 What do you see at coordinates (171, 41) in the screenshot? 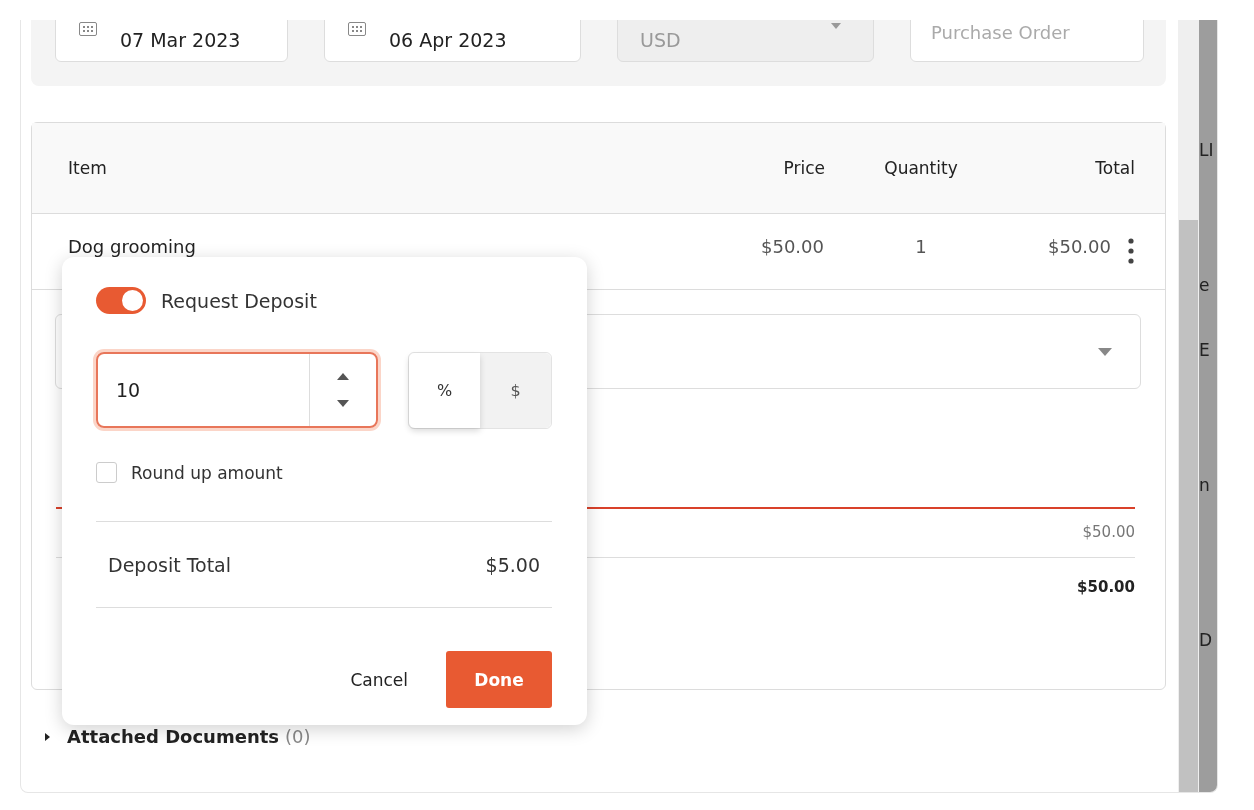
I see `date-field: 07 Mar 2023` at bounding box center [171, 41].